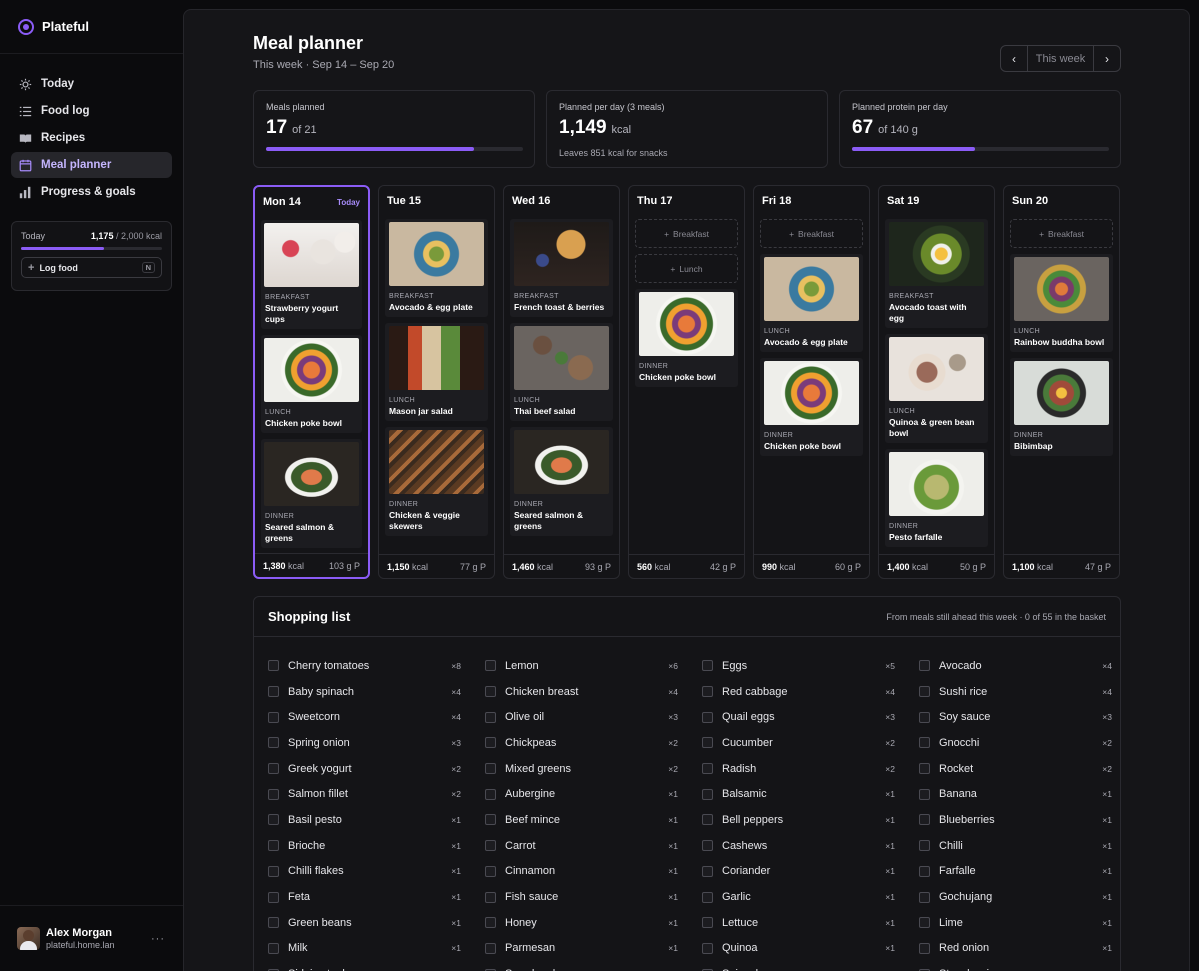 The height and width of the screenshot is (971, 1199). I want to click on meal-card: DINNER Chicken poke bowl, so click(811, 407).